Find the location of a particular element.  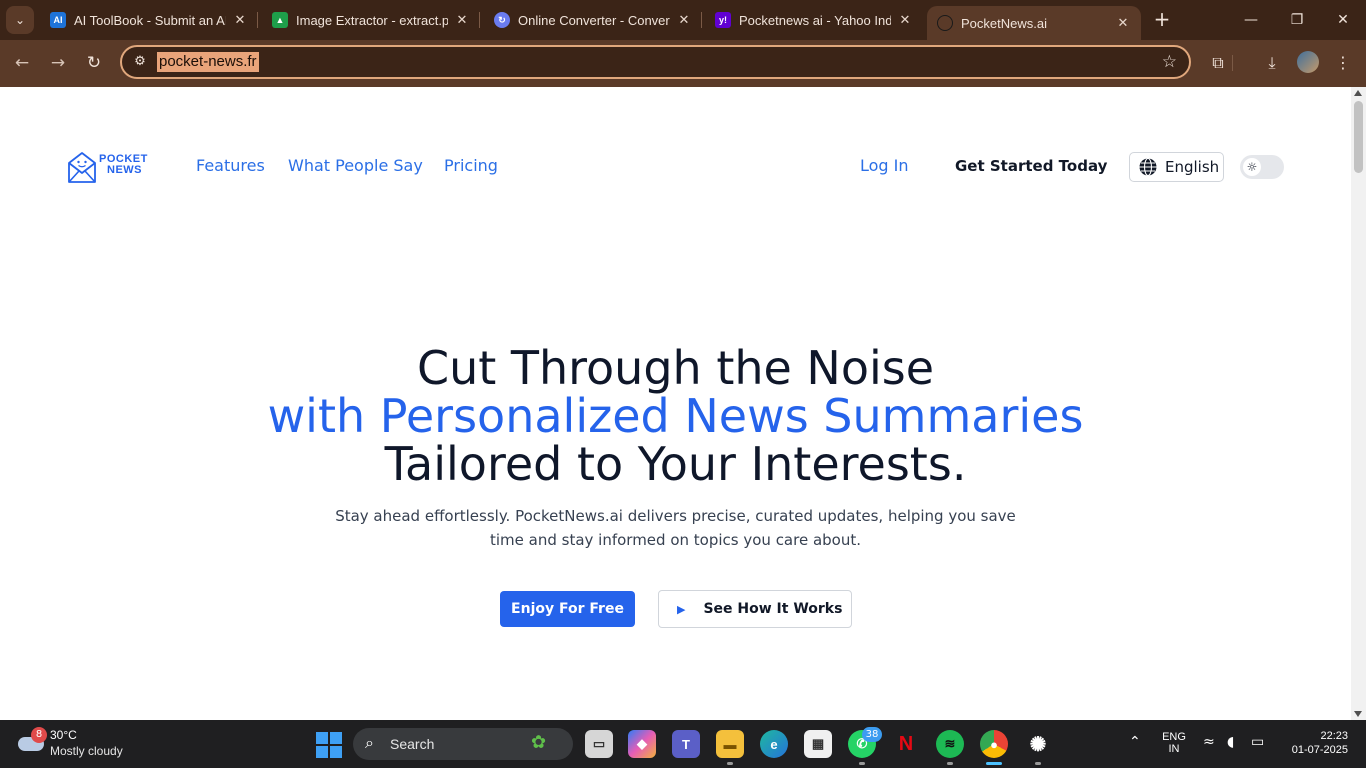

active-indicator is located at coordinates (994, 763).